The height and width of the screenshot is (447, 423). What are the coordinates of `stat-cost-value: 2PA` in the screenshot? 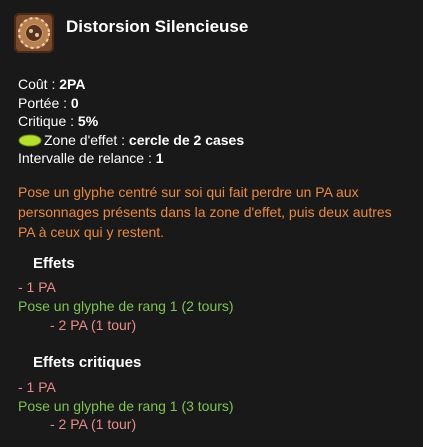 It's located at (72, 84).